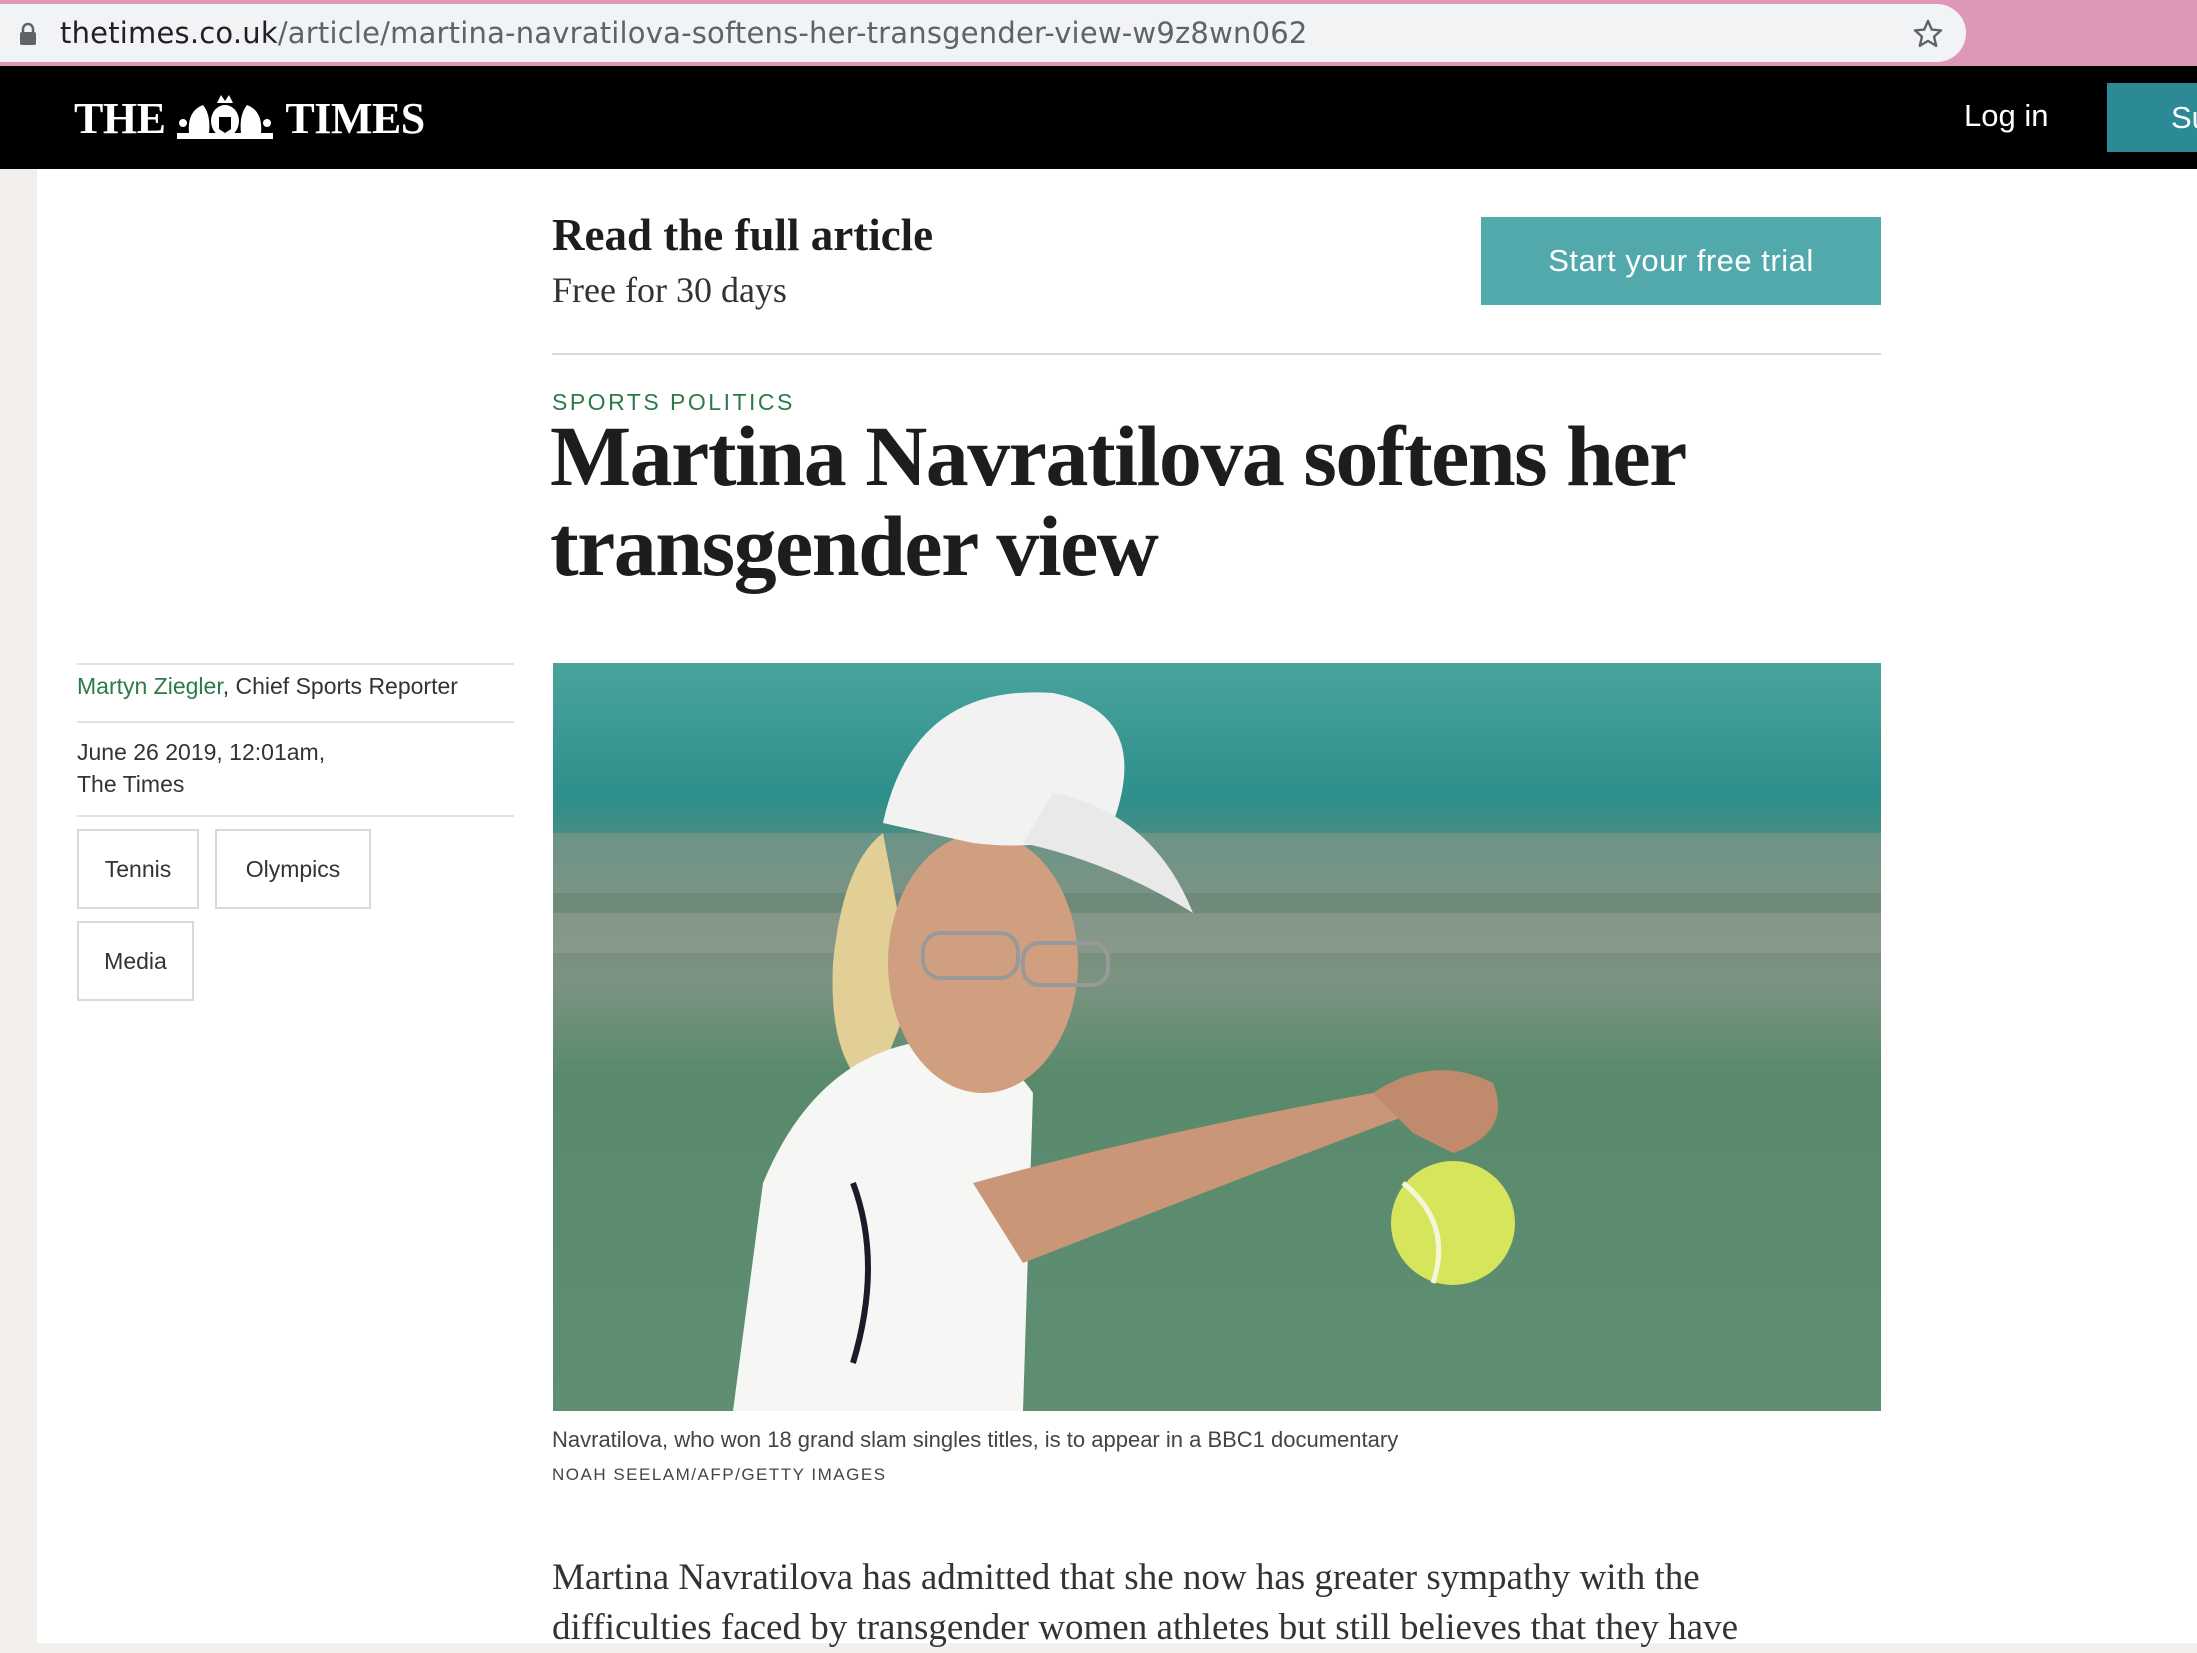 This screenshot has width=2197, height=1653. I want to click on times-logo: THE TIMES, so click(249, 118).